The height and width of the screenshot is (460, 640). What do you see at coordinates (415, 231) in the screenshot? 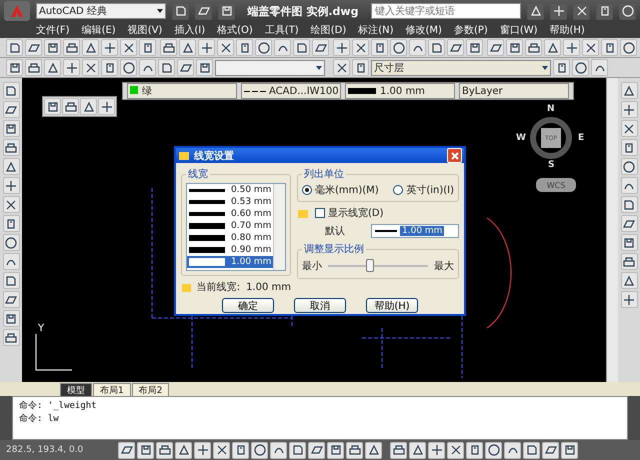
I see `default-lineweight-dropdown: 1.00 mm` at bounding box center [415, 231].